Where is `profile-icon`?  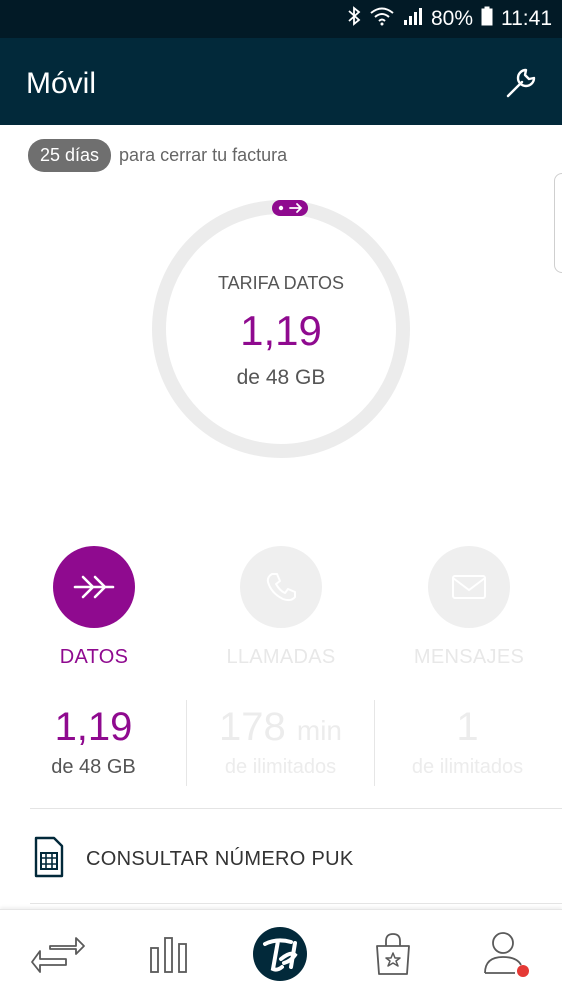 profile-icon is located at coordinates (506, 956).